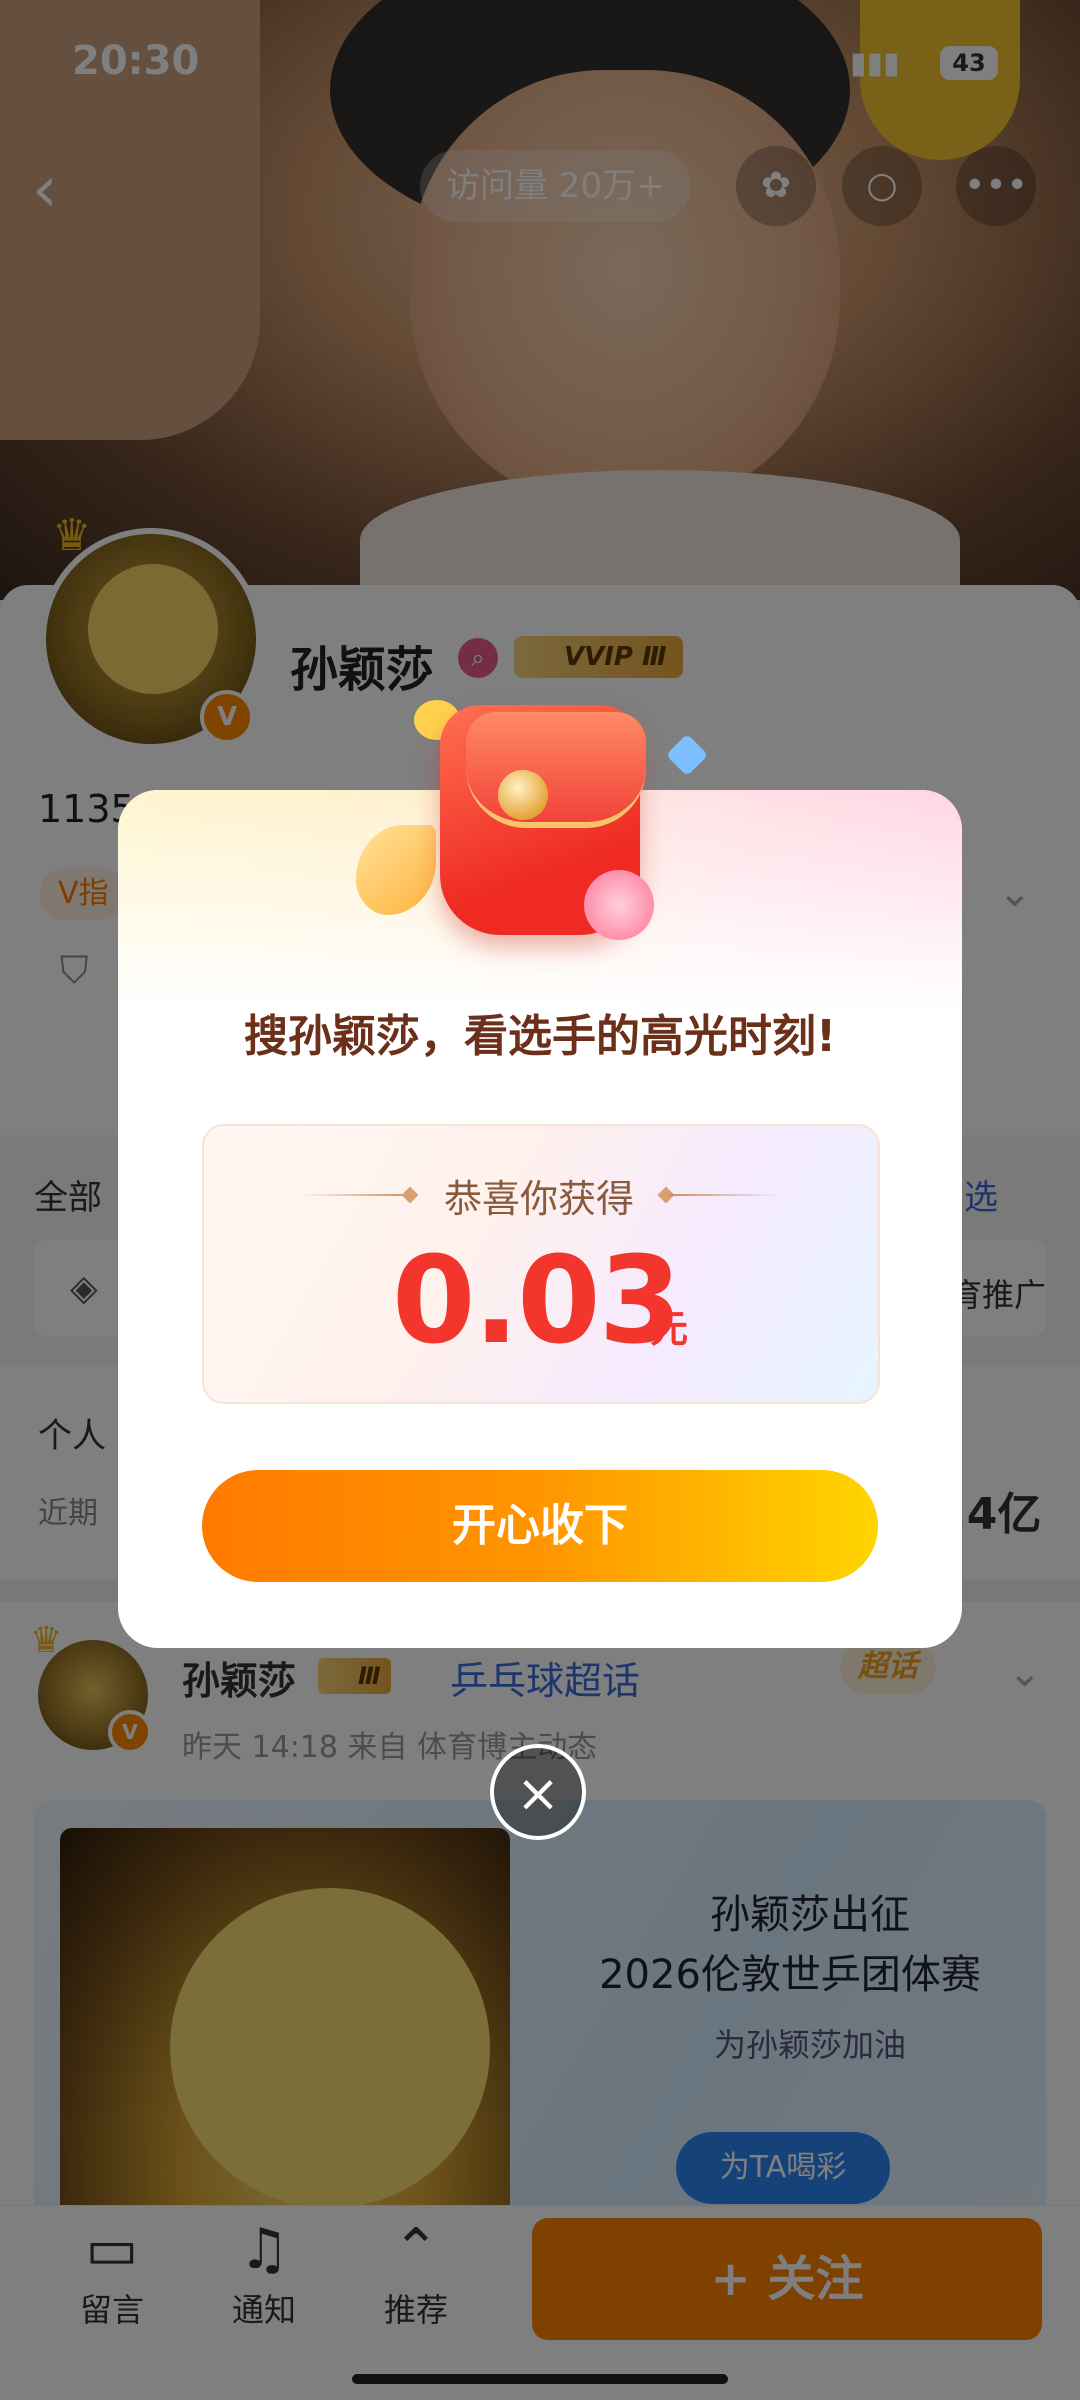 Image resolution: width=1080 pixels, height=2401 pixels. Describe the element at coordinates (556, 770) in the screenshot. I see `red-envelope-flap` at that location.